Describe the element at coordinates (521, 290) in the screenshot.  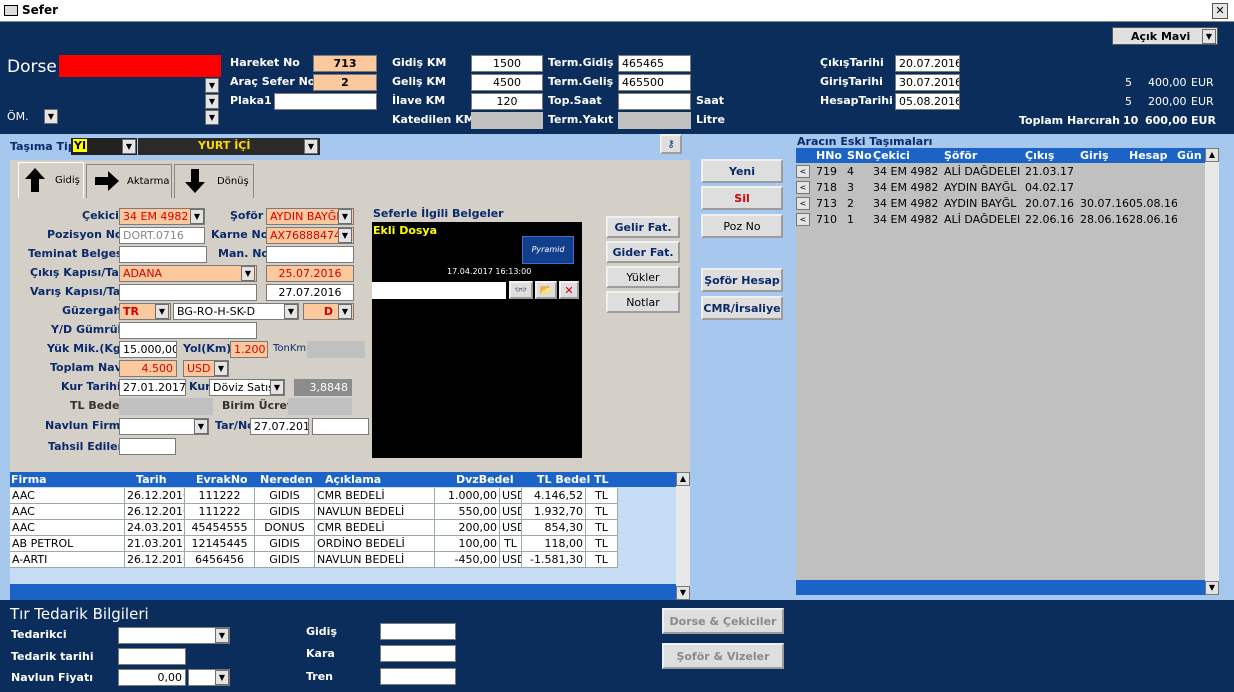
I see `view-doc-button: 👓` at that location.